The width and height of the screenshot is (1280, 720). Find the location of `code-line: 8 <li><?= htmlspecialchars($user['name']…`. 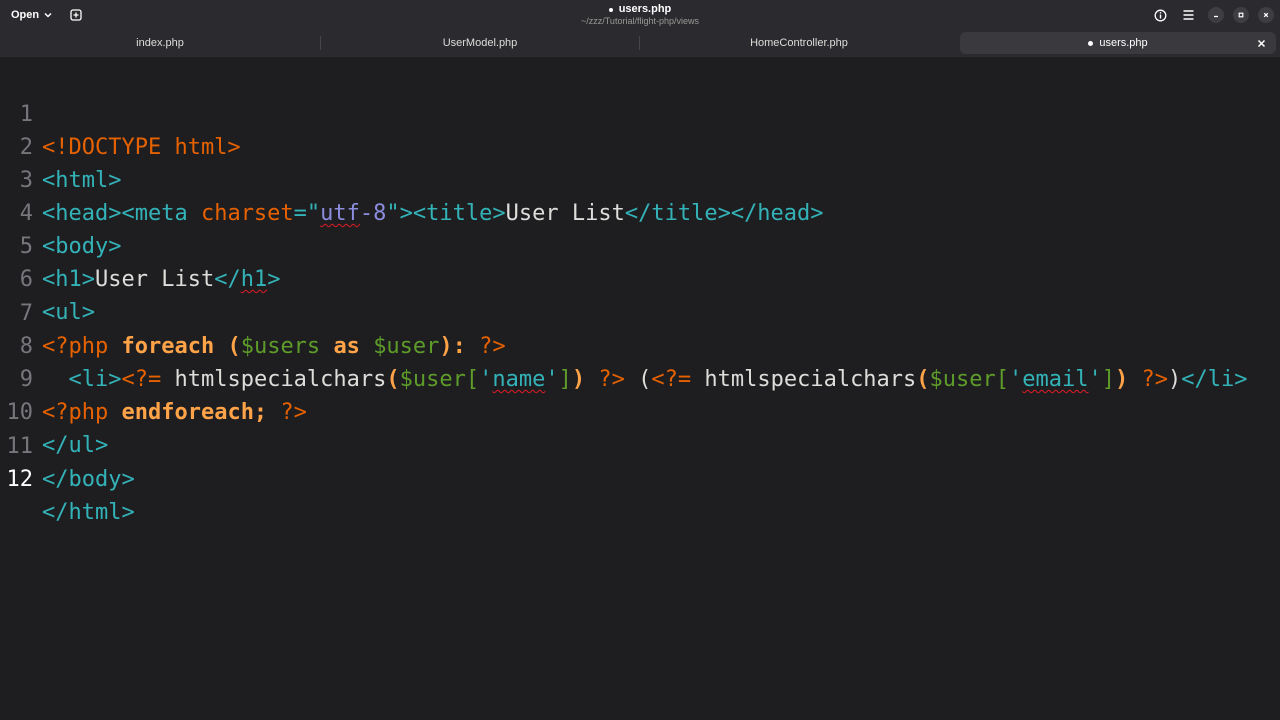

code-line: 8 <li><?= htmlspecialchars($user['name']… is located at coordinates (624, 344).